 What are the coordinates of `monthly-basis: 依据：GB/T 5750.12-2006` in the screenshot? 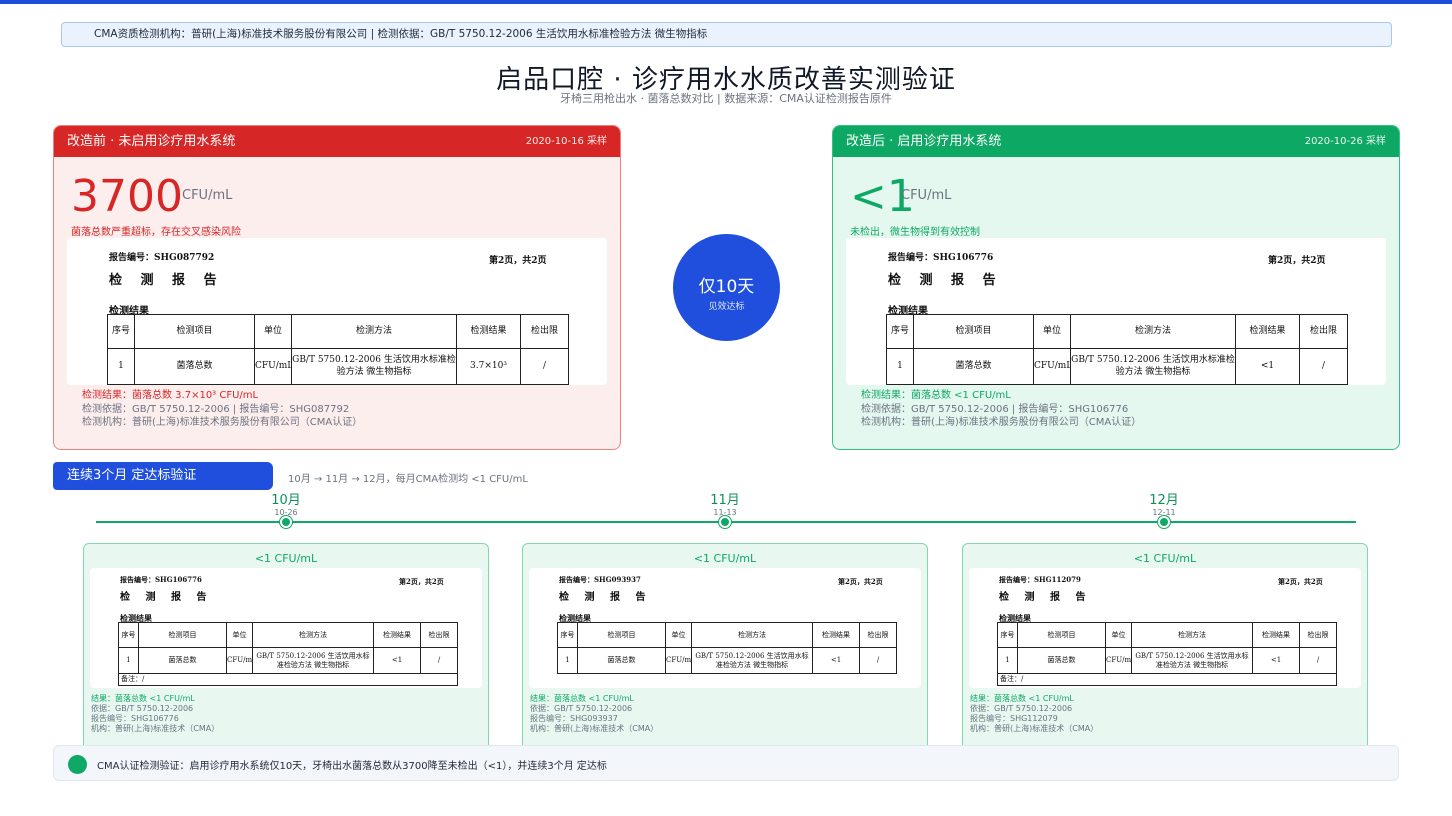 It's located at (581, 708).